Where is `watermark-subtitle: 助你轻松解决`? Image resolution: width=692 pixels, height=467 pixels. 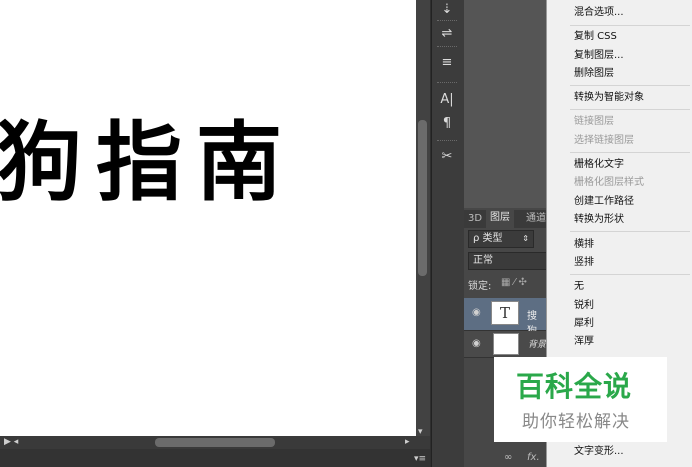 watermark-subtitle: 助你轻松解决 is located at coordinates (576, 422).